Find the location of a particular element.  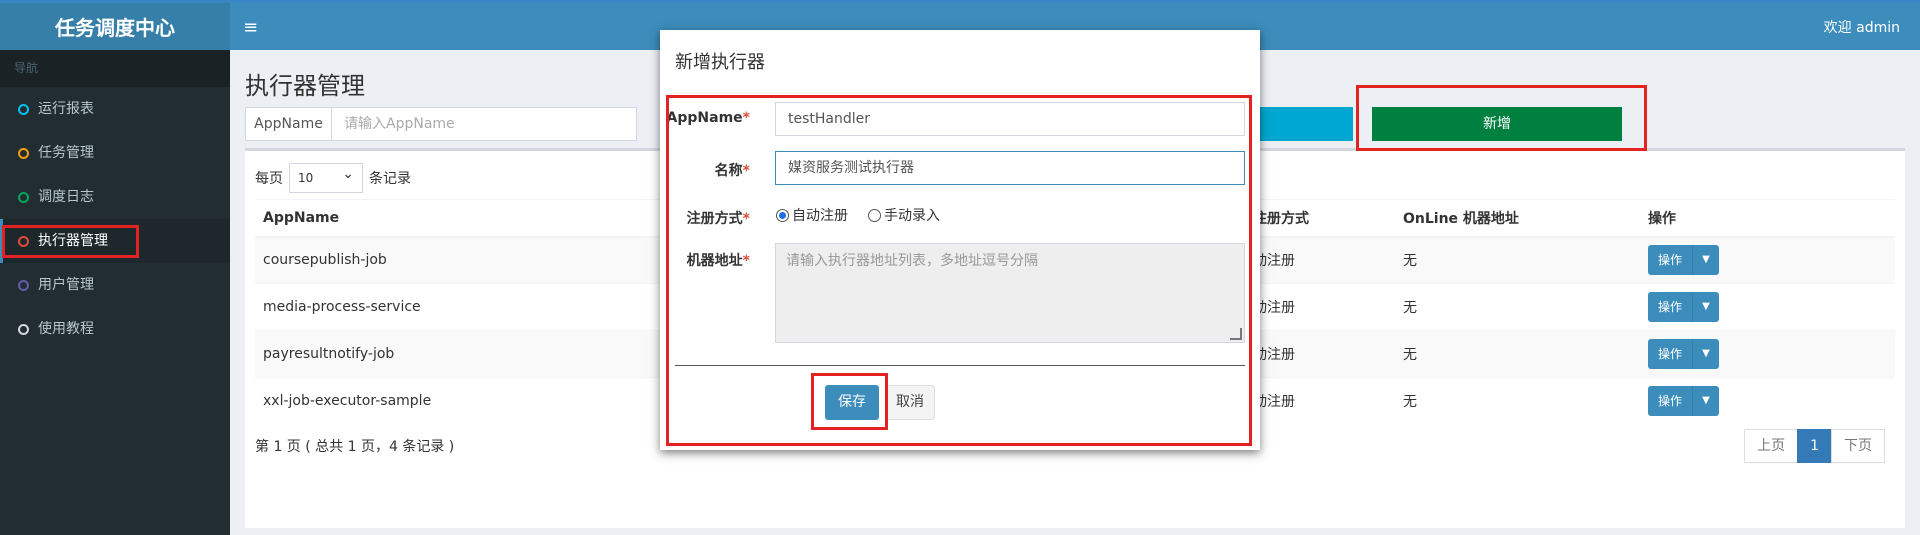

column-header-actions: 操作 is located at coordinates (1767, 218).